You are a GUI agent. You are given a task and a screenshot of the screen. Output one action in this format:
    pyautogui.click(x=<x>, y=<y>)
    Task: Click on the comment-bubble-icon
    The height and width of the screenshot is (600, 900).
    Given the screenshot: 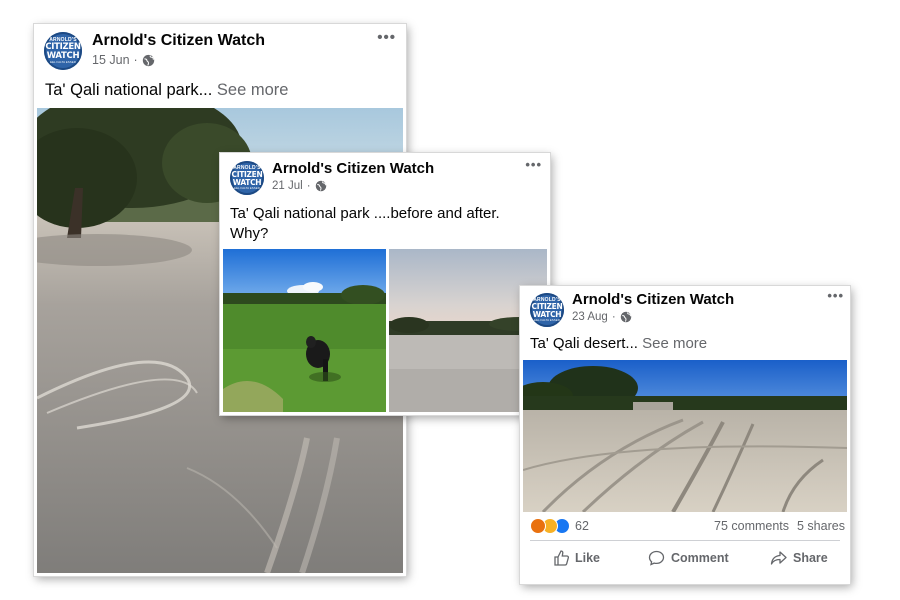 What is the action you would take?
    pyautogui.click(x=656, y=558)
    